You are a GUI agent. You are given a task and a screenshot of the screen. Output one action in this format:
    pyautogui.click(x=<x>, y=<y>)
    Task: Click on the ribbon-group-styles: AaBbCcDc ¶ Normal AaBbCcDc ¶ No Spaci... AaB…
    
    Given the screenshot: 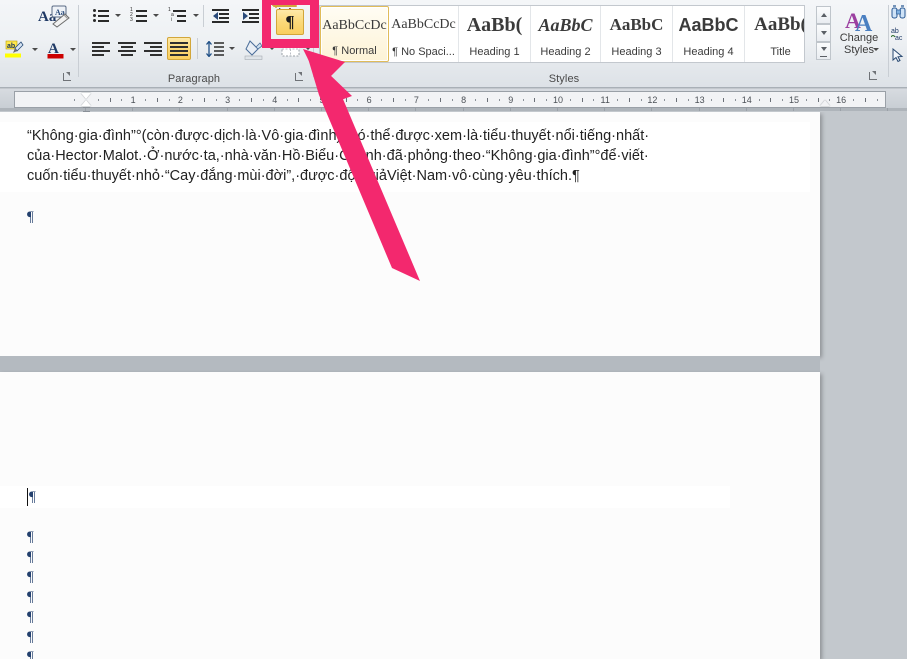 What is the action you would take?
    pyautogui.click(x=564, y=44)
    